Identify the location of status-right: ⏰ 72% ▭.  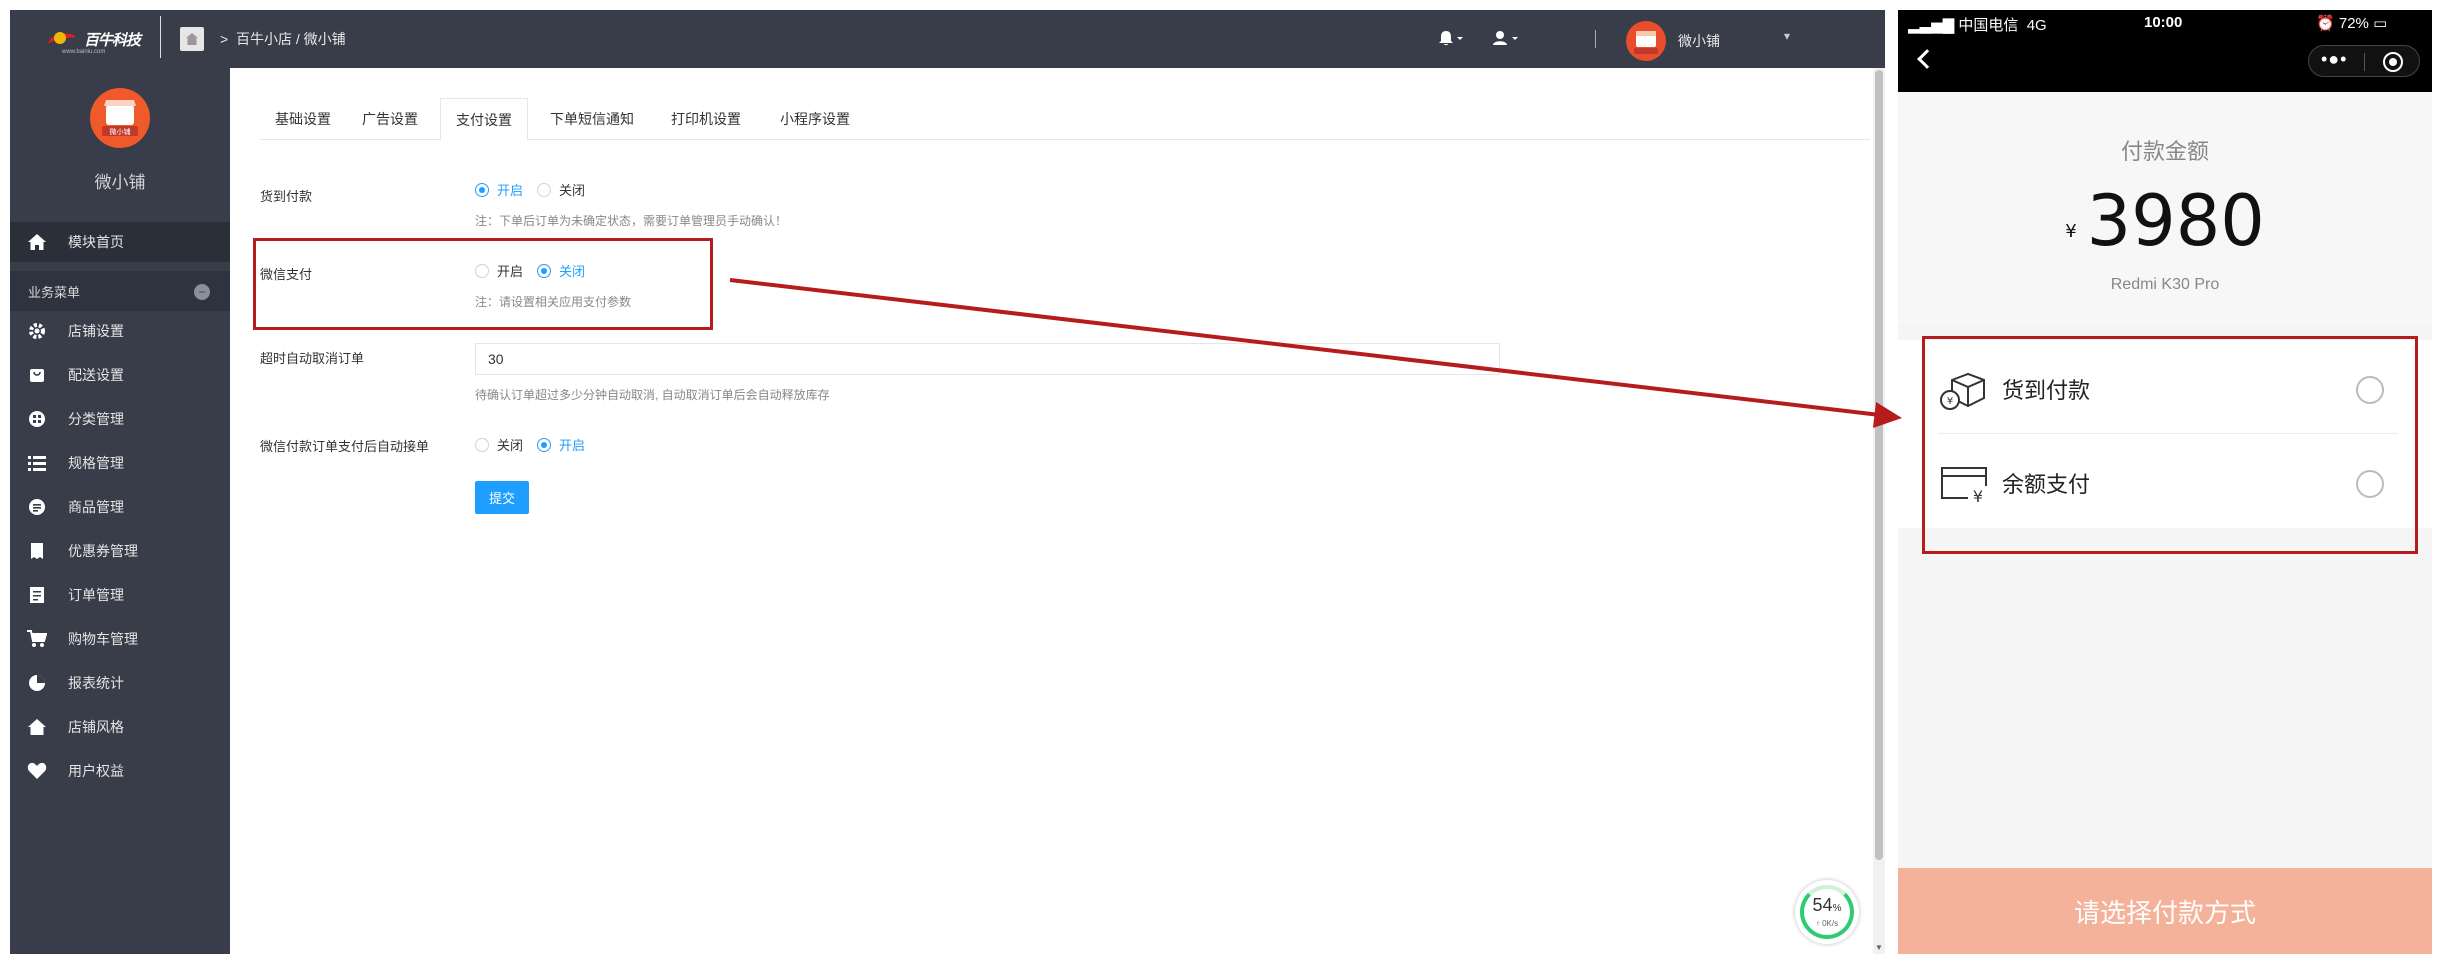
(2351, 23).